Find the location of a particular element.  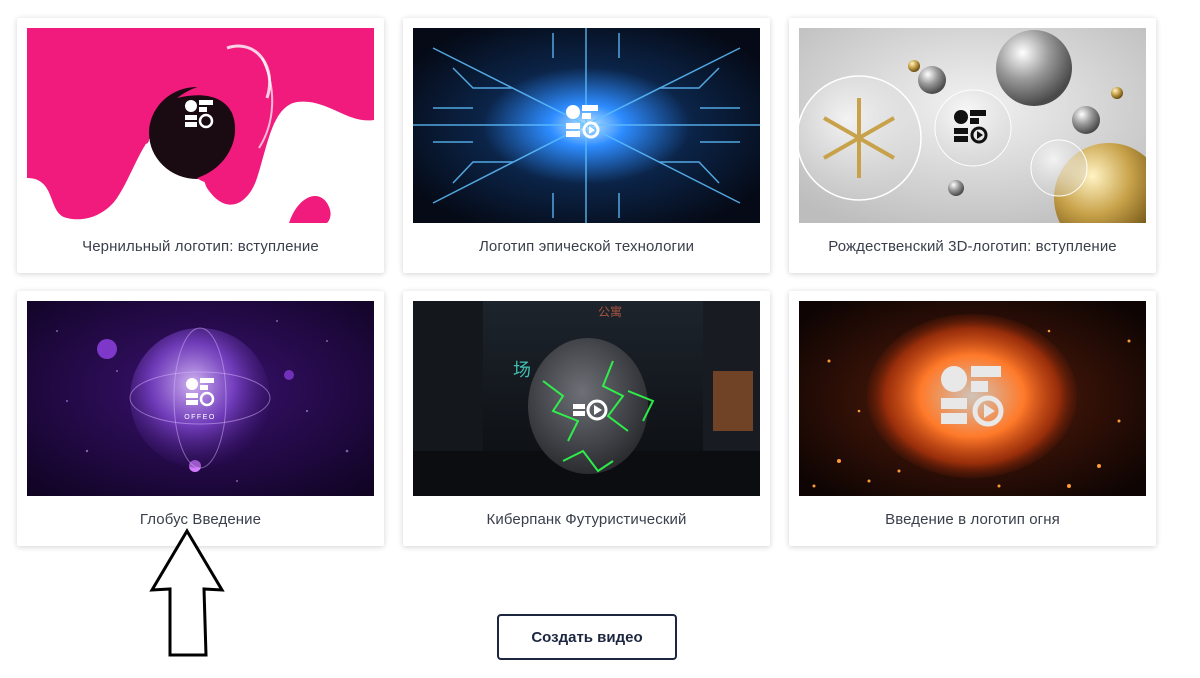

template-title: Логотип эпической технологии is located at coordinates (586, 246).